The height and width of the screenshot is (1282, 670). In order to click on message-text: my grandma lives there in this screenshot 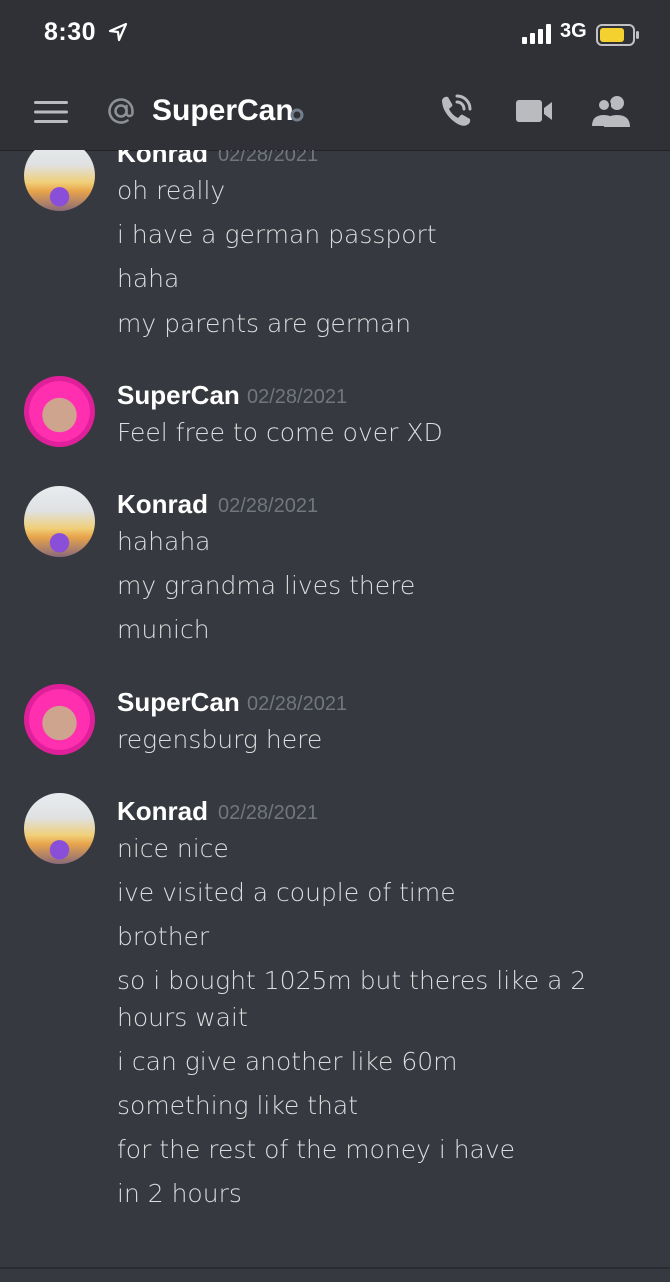, I will do `click(266, 585)`.